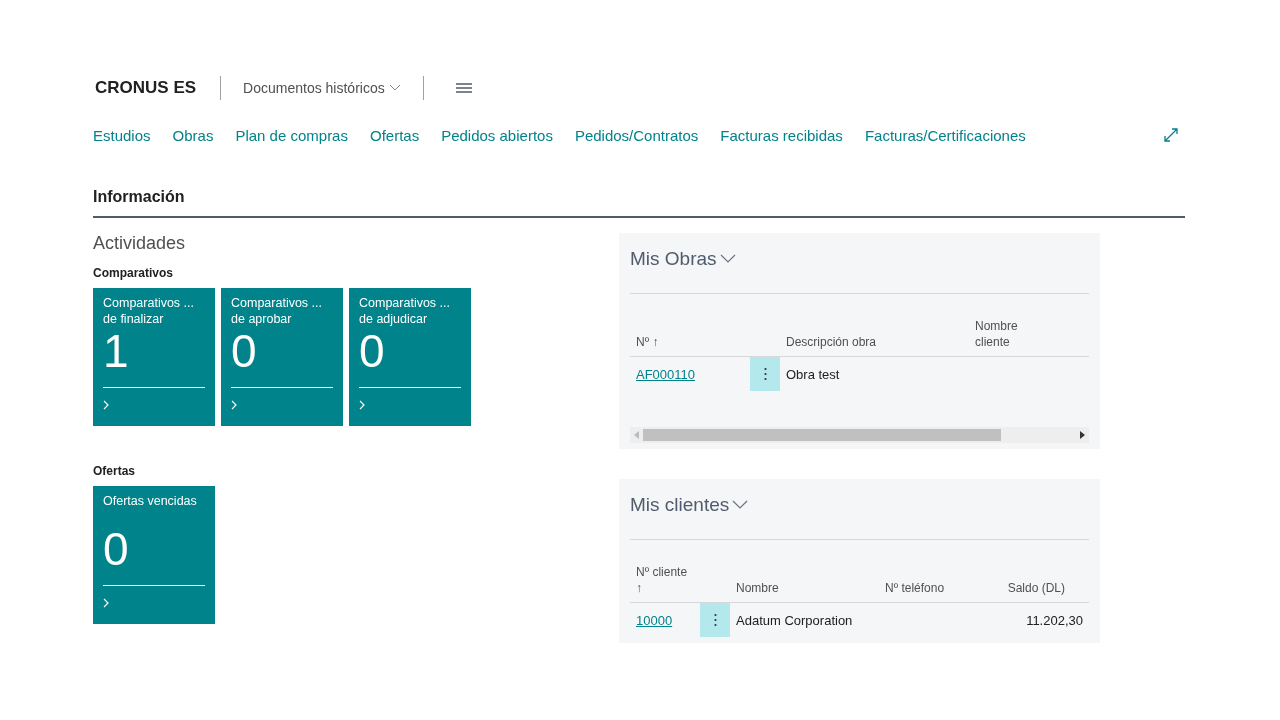 Image resolution: width=1280 pixels, height=720 pixels. I want to click on column-header: Nombre, so click(804, 588).